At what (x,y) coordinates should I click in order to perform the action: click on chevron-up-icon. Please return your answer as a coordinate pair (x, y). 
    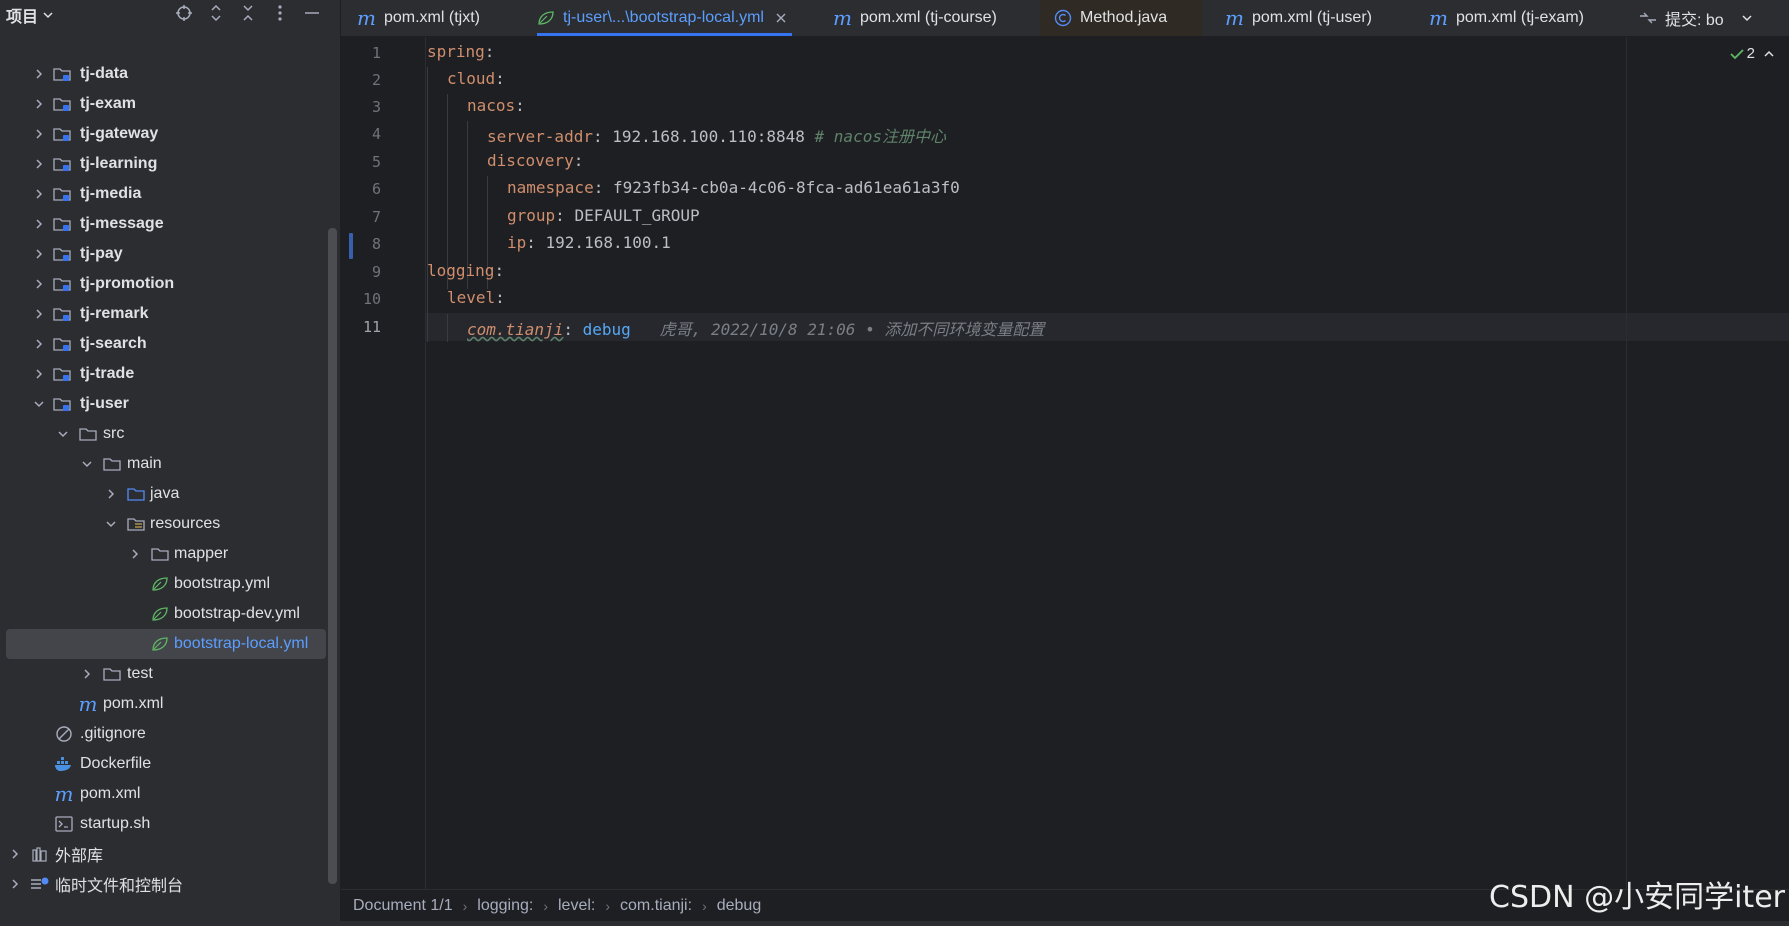
    Looking at the image, I should click on (1769, 54).